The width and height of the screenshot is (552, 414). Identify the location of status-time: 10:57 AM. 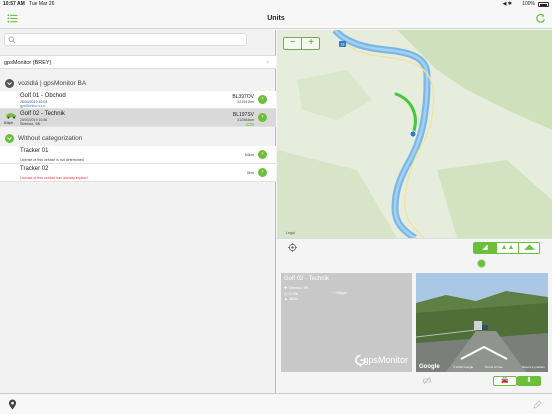
(14, 4).